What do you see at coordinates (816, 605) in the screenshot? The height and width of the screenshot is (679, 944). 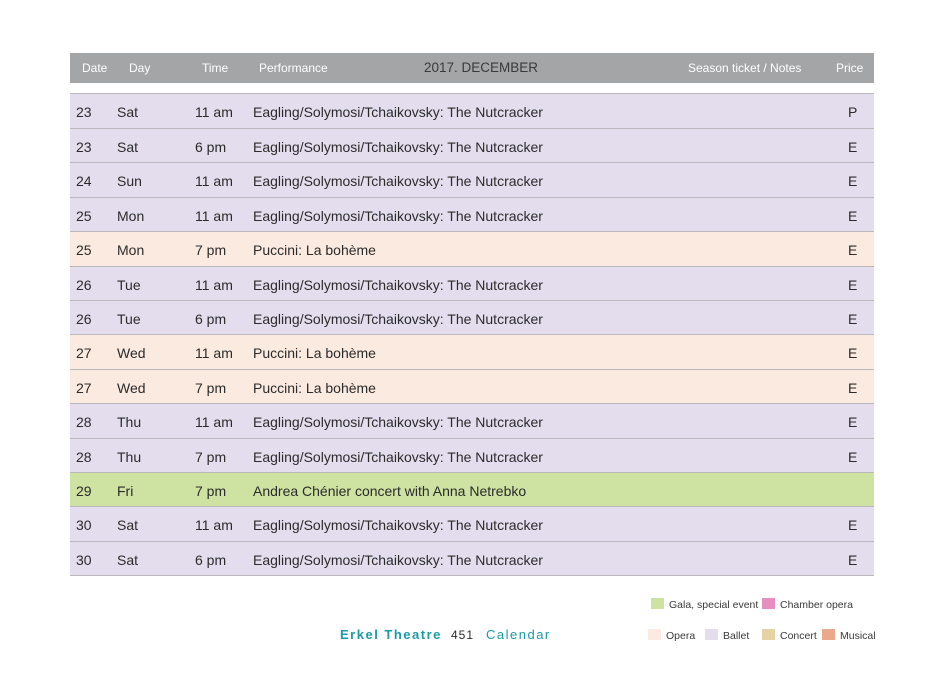 I see `legend-chamber-label: Chamber opera` at bounding box center [816, 605].